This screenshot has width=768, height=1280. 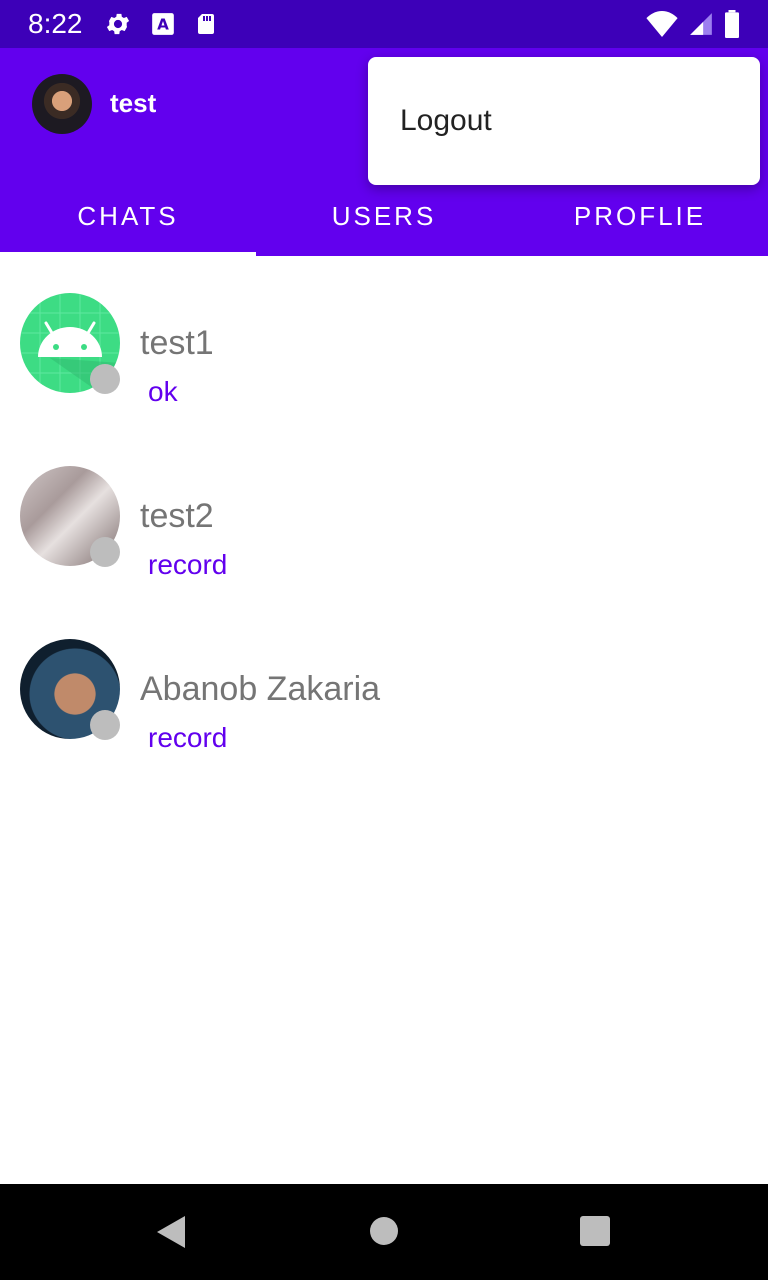 What do you see at coordinates (662, 24) in the screenshot?
I see `wifi-icon` at bounding box center [662, 24].